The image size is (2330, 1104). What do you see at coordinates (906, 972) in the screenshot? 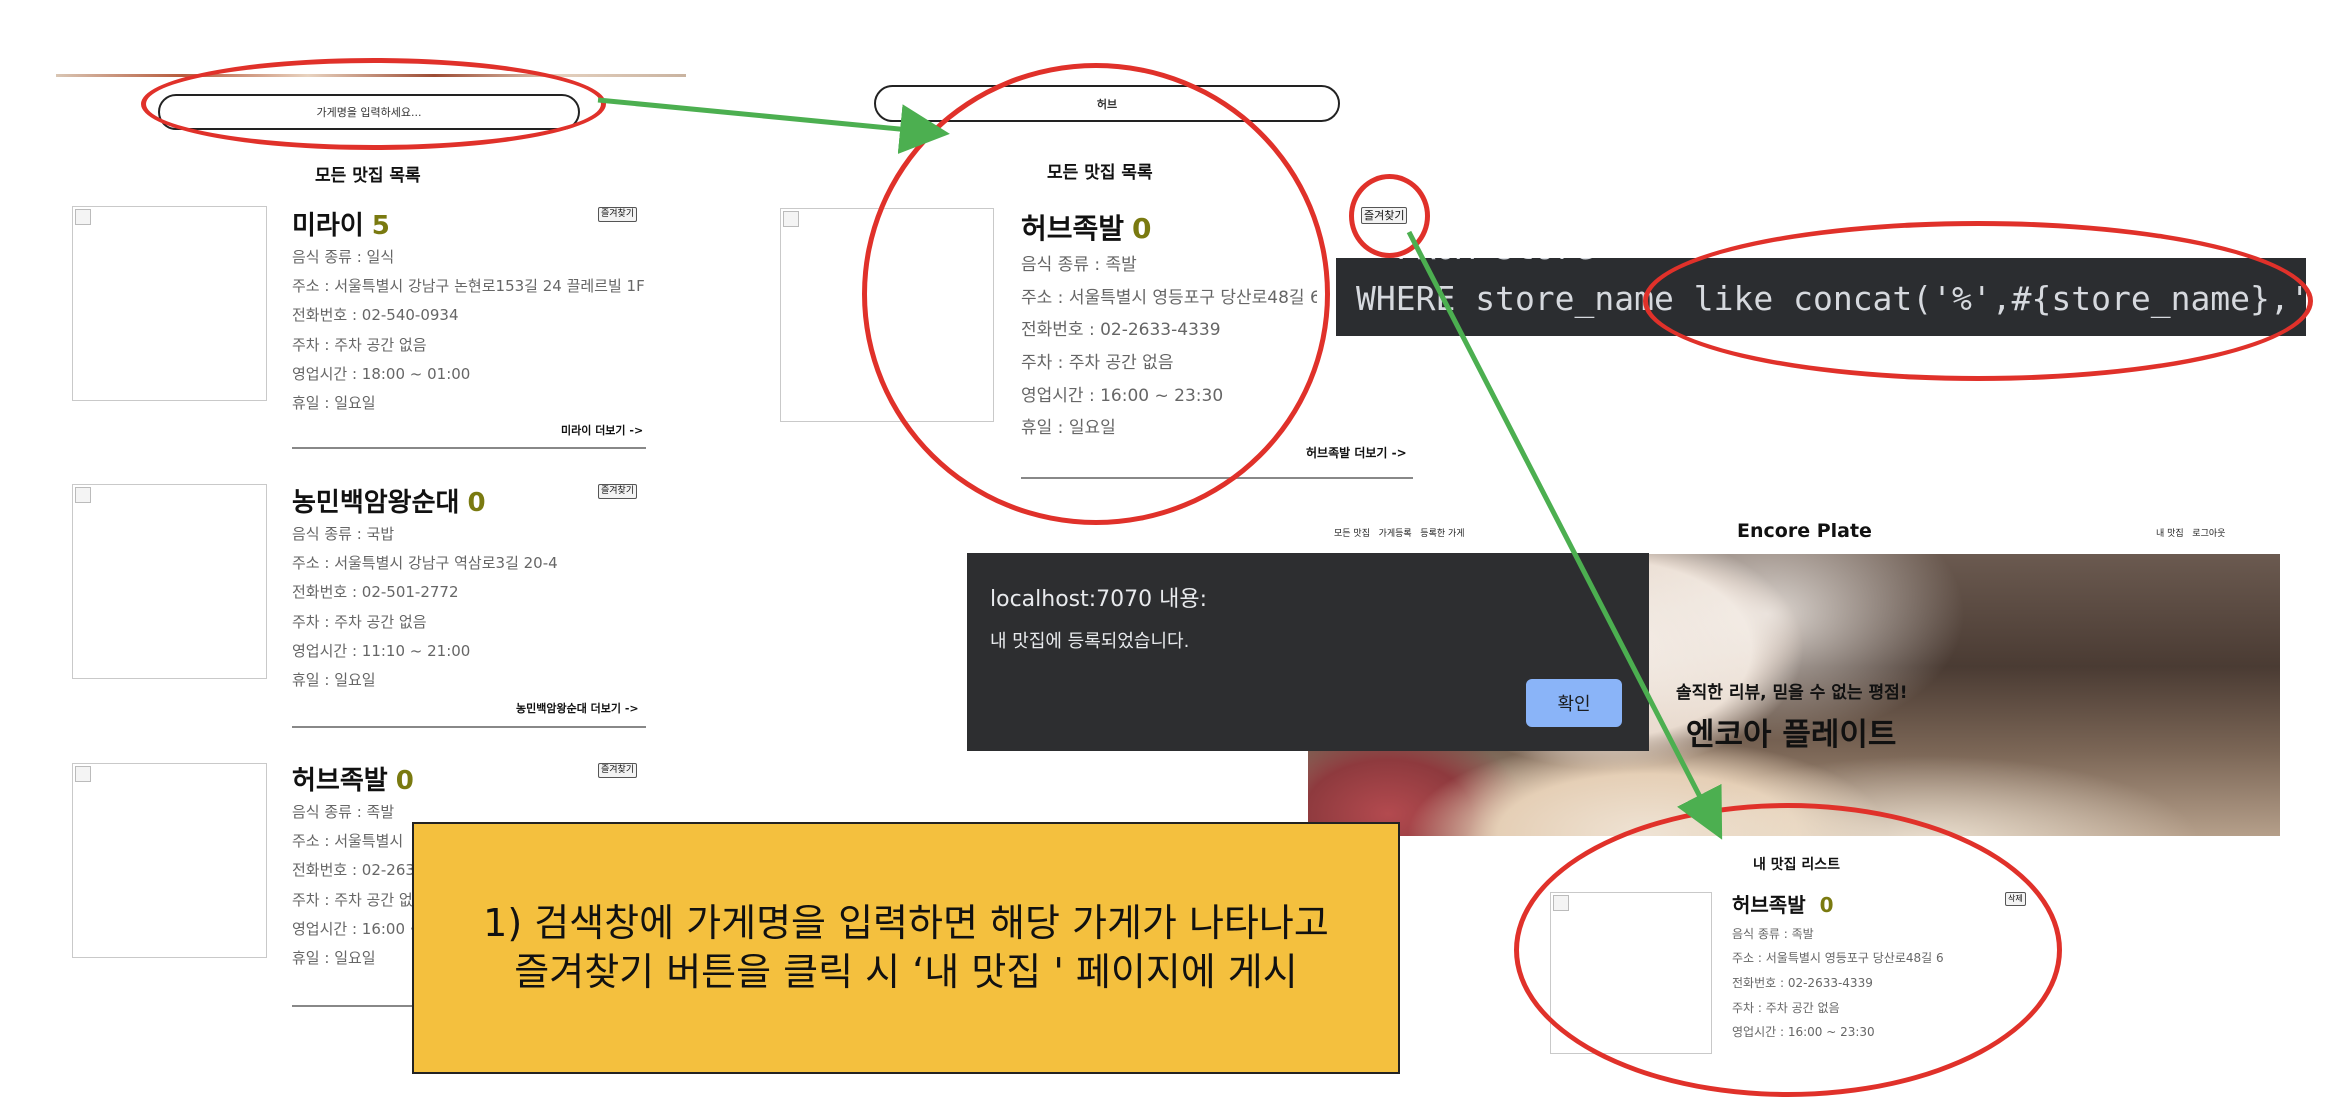
I see `caption-line-2: 즐겨찾기 버튼을 클릭 시 ‘내 맛집 ' 페이지에 게시` at bounding box center [906, 972].